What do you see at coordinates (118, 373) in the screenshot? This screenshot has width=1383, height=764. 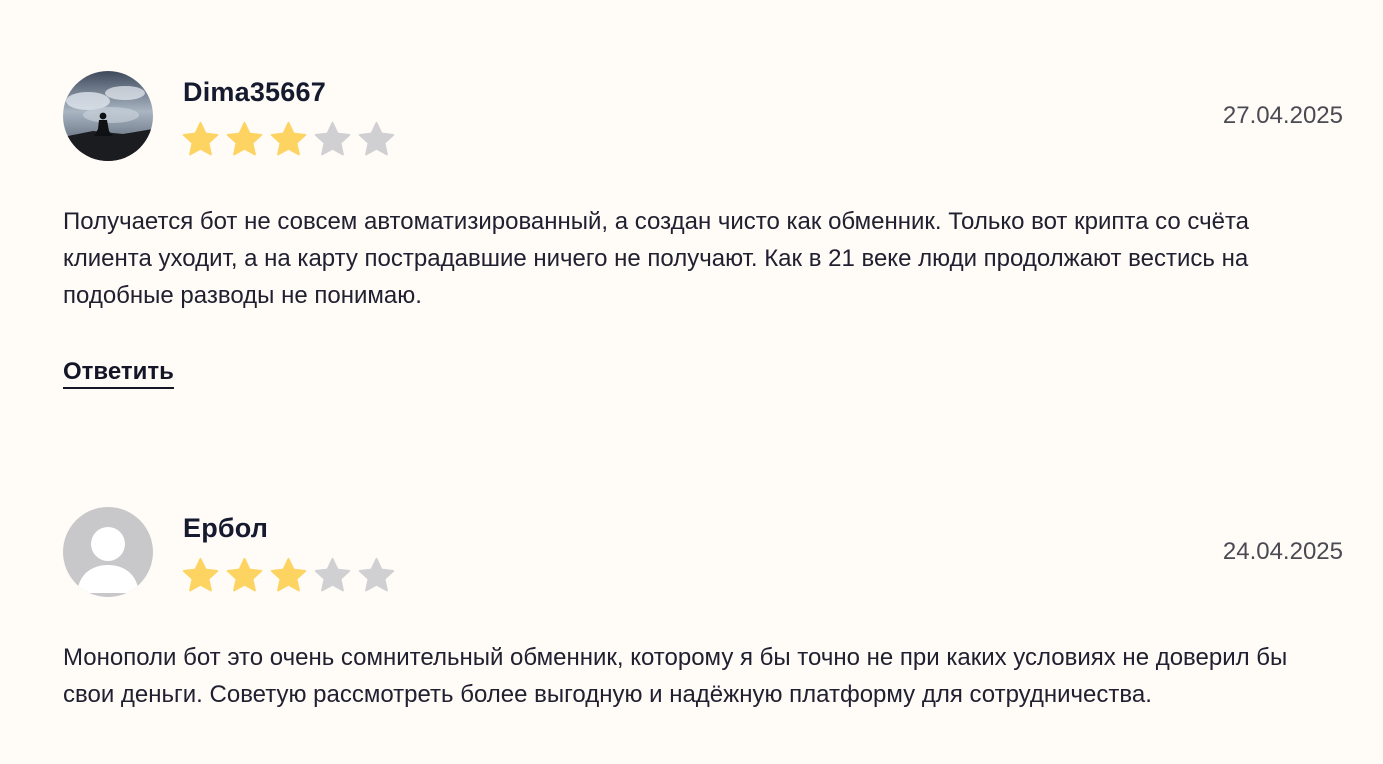 I see `reply-link: Ответить` at bounding box center [118, 373].